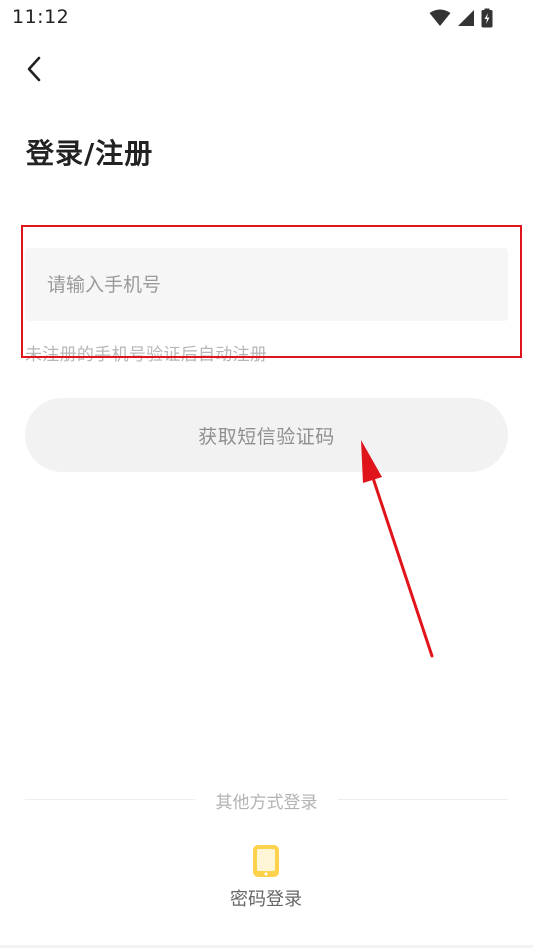 The image size is (533, 948). What do you see at coordinates (266, 18) in the screenshot?
I see `status-bar: 11:12` at bounding box center [266, 18].